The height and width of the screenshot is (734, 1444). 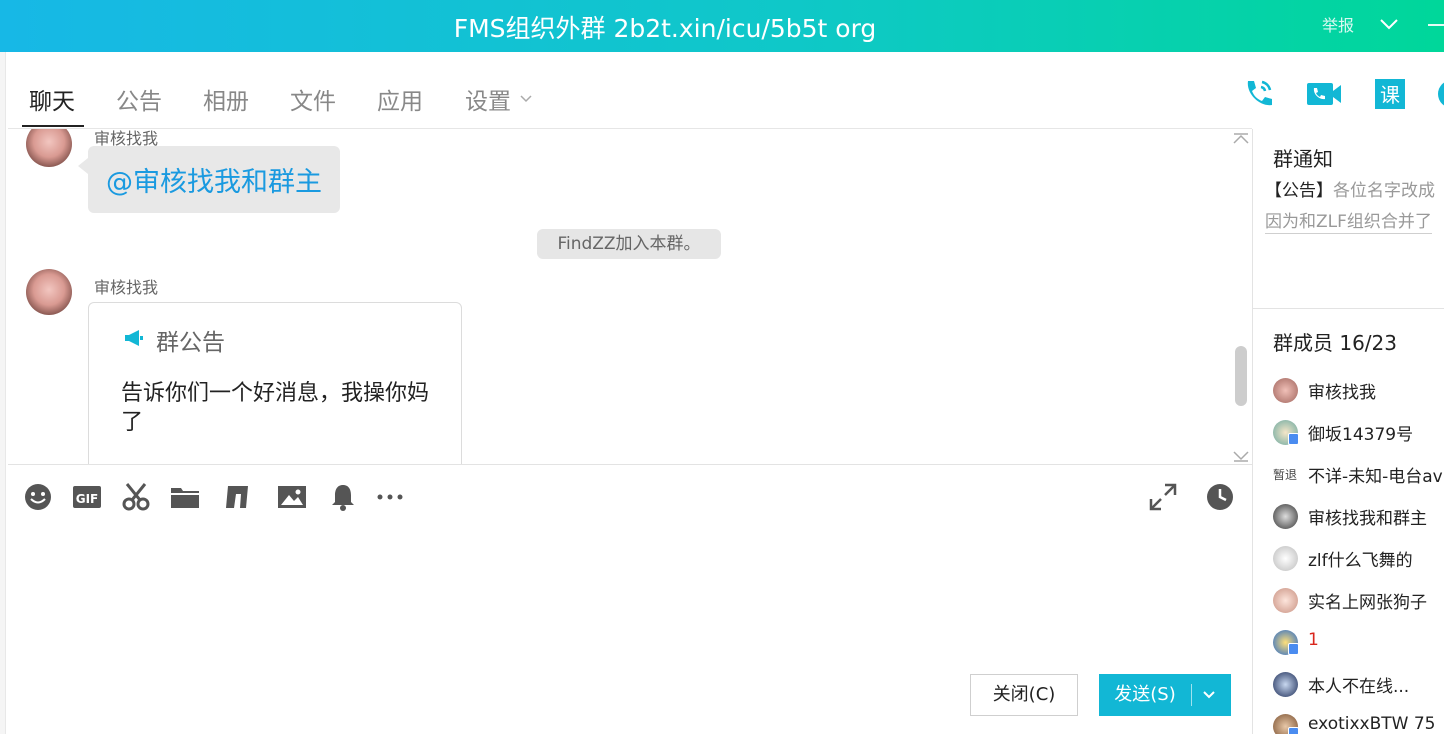 I want to click on member-name: zlf什么飞舞的, so click(x=1360, y=561).